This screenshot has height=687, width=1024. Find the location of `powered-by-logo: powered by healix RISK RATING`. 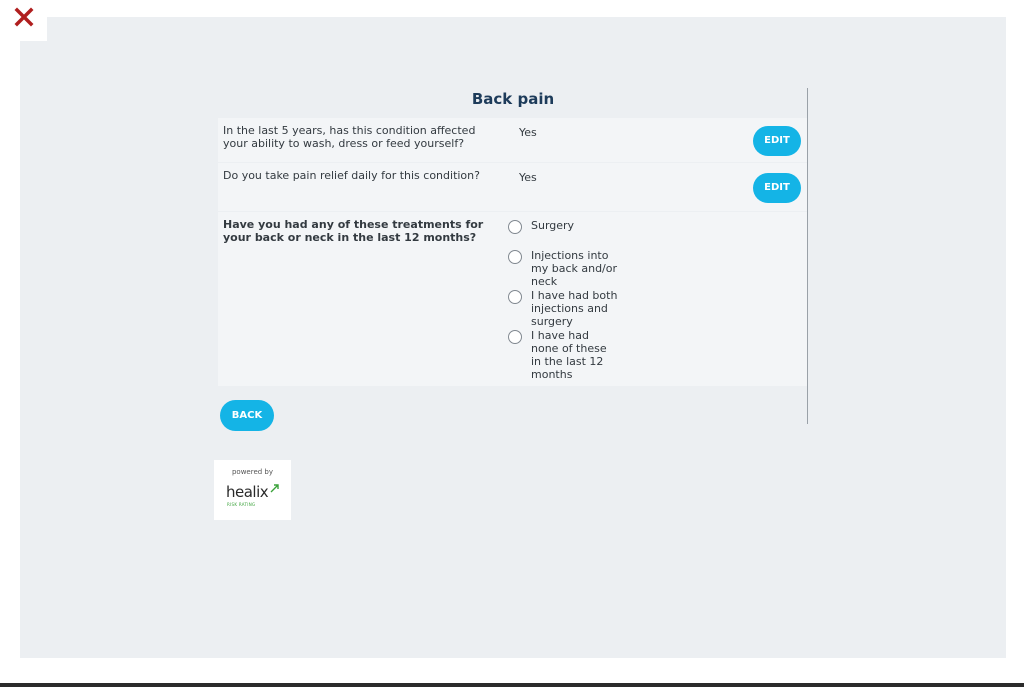

powered-by-logo: powered by healix RISK RATING is located at coordinates (252, 490).